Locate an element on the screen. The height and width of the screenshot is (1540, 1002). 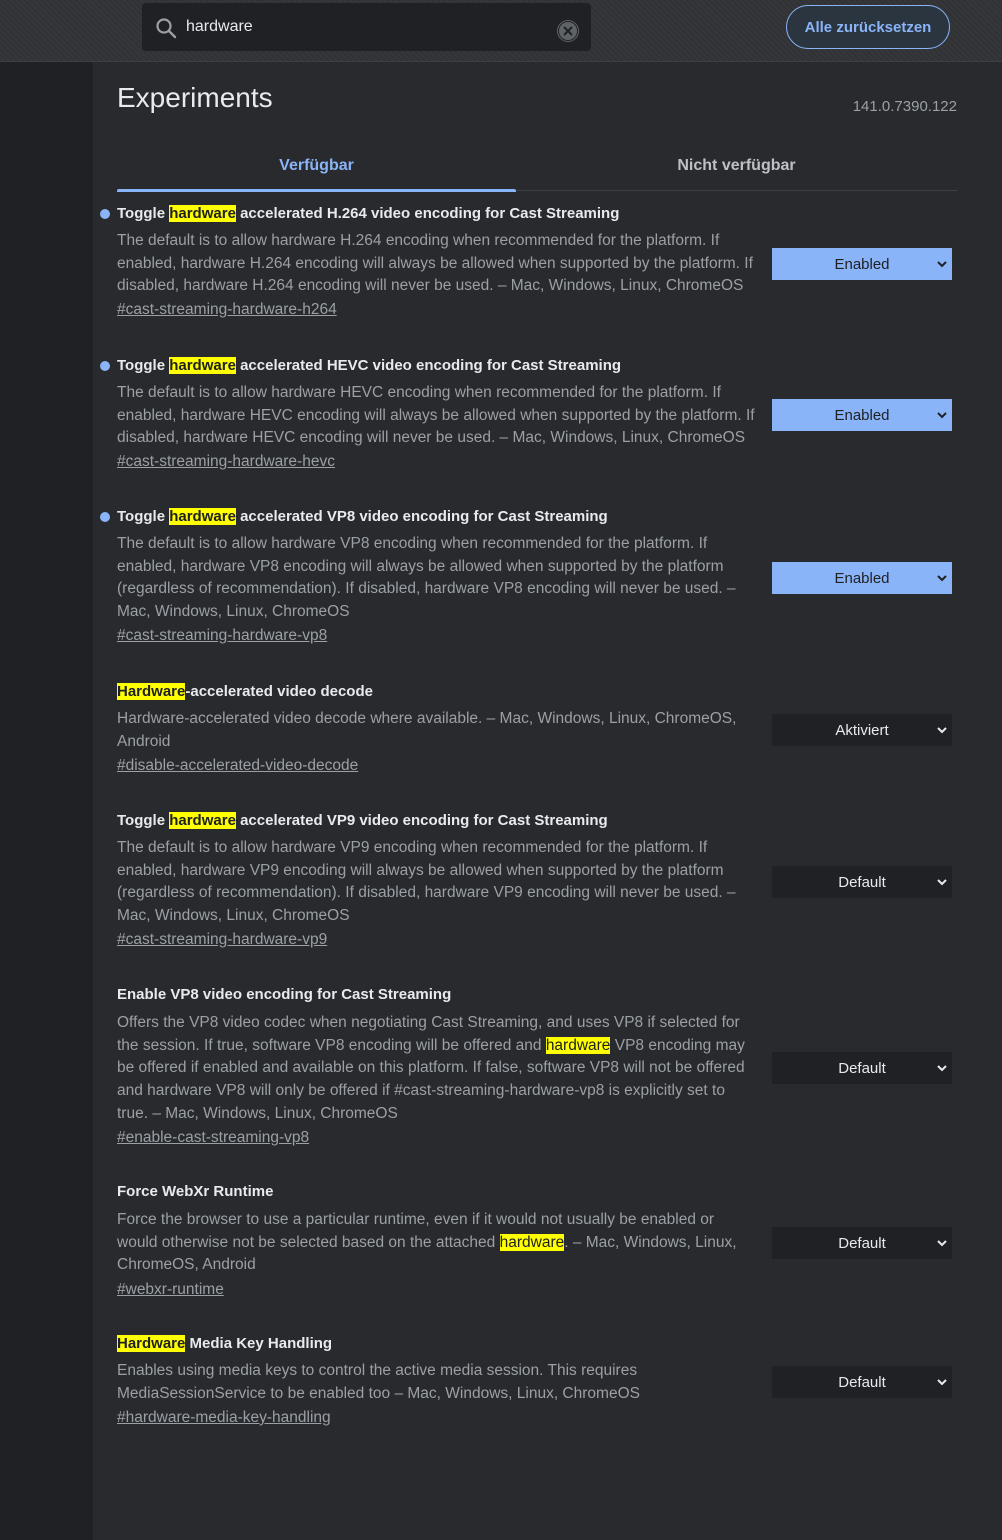
search-box is located at coordinates (366, 27).